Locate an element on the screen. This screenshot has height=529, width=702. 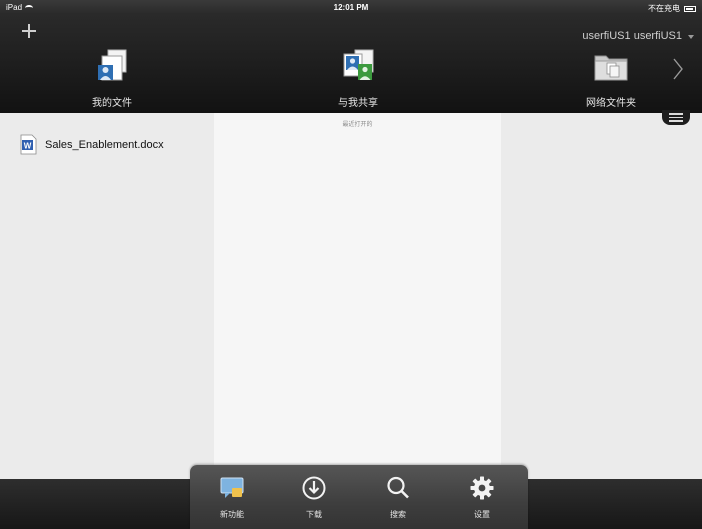
charging-status: 不在充电 is located at coordinates (664, 8).